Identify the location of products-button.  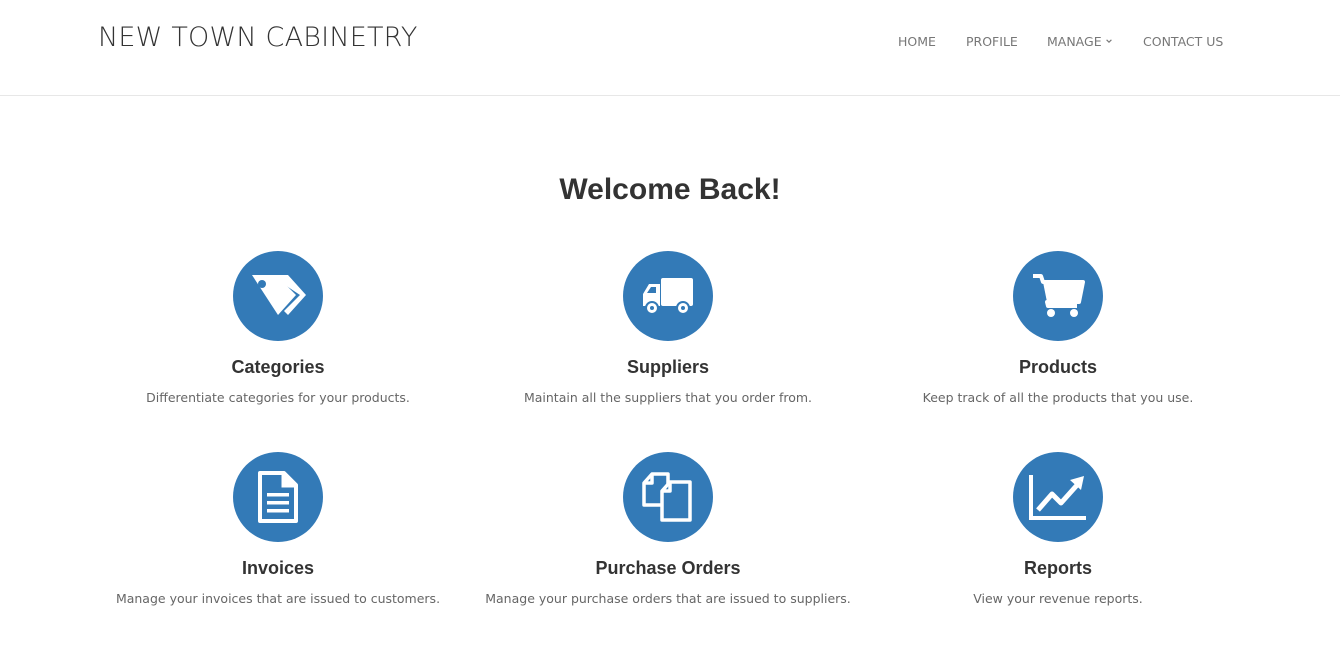
(1058, 296).